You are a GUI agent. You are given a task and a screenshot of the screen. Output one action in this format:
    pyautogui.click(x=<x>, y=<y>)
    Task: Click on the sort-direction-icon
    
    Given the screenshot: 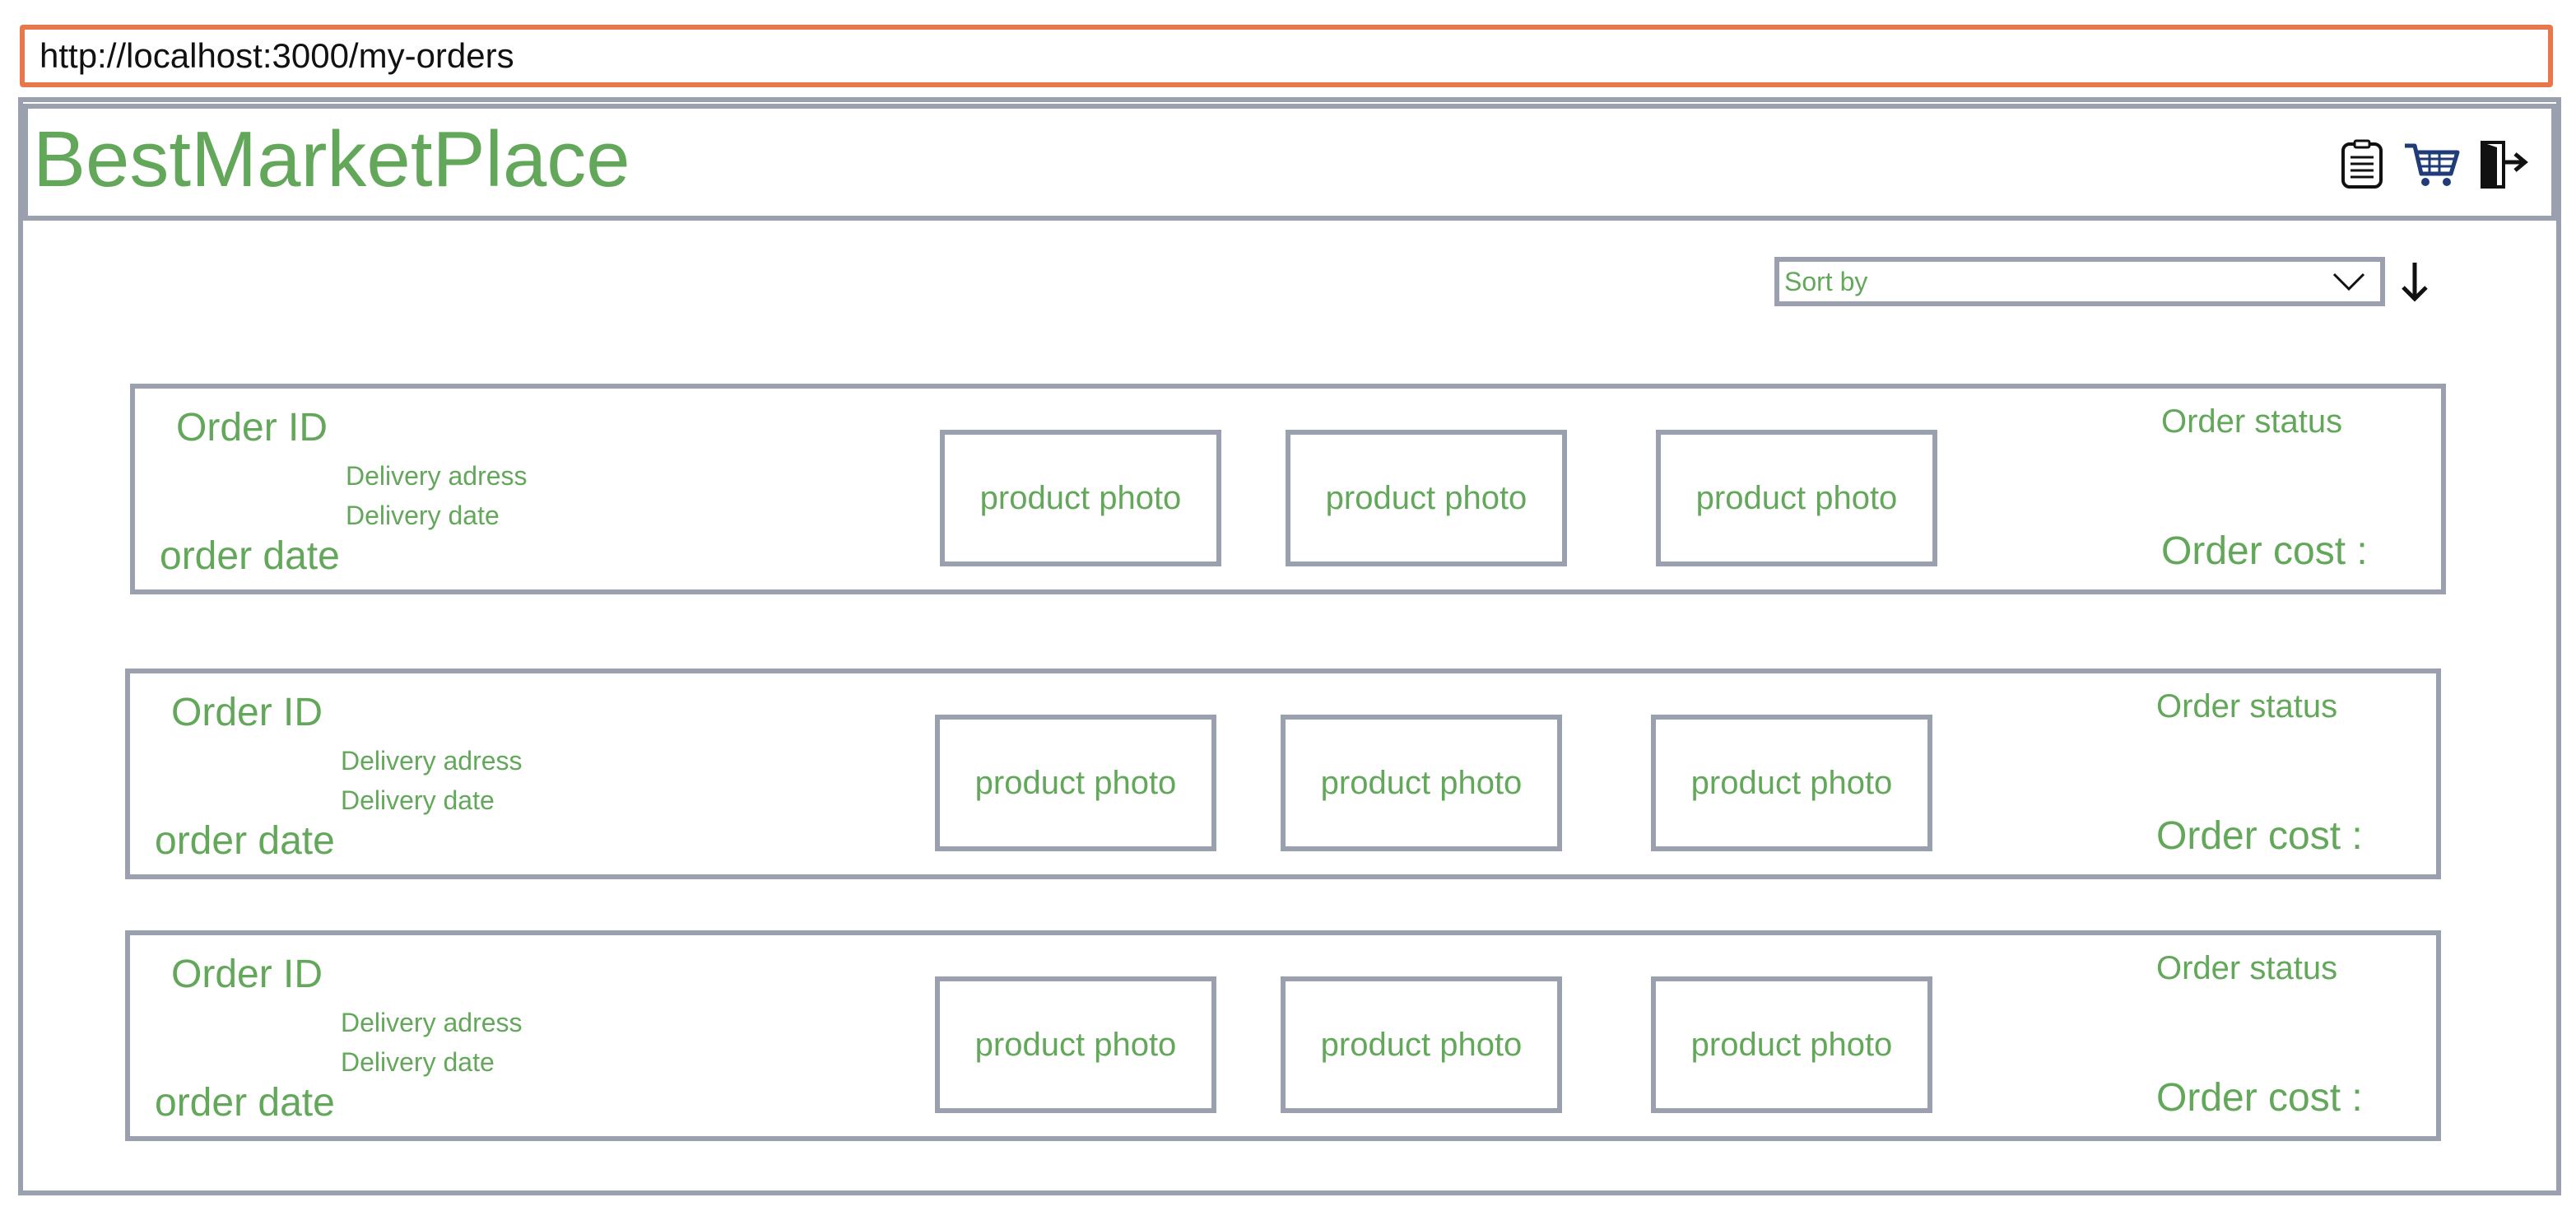 What is the action you would take?
    pyautogui.click(x=2414, y=281)
    